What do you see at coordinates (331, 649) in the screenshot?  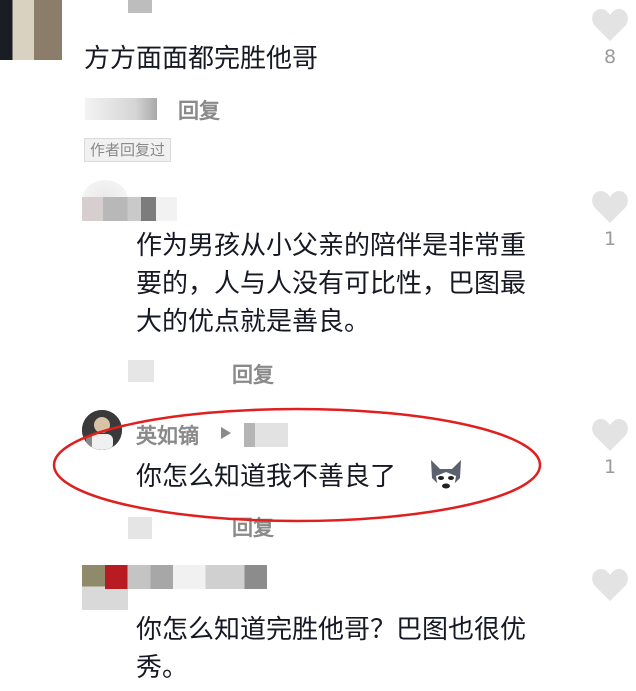 I see `comment-text: 你怎么知道完胜他哥？巴图也很优 秀。` at bounding box center [331, 649].